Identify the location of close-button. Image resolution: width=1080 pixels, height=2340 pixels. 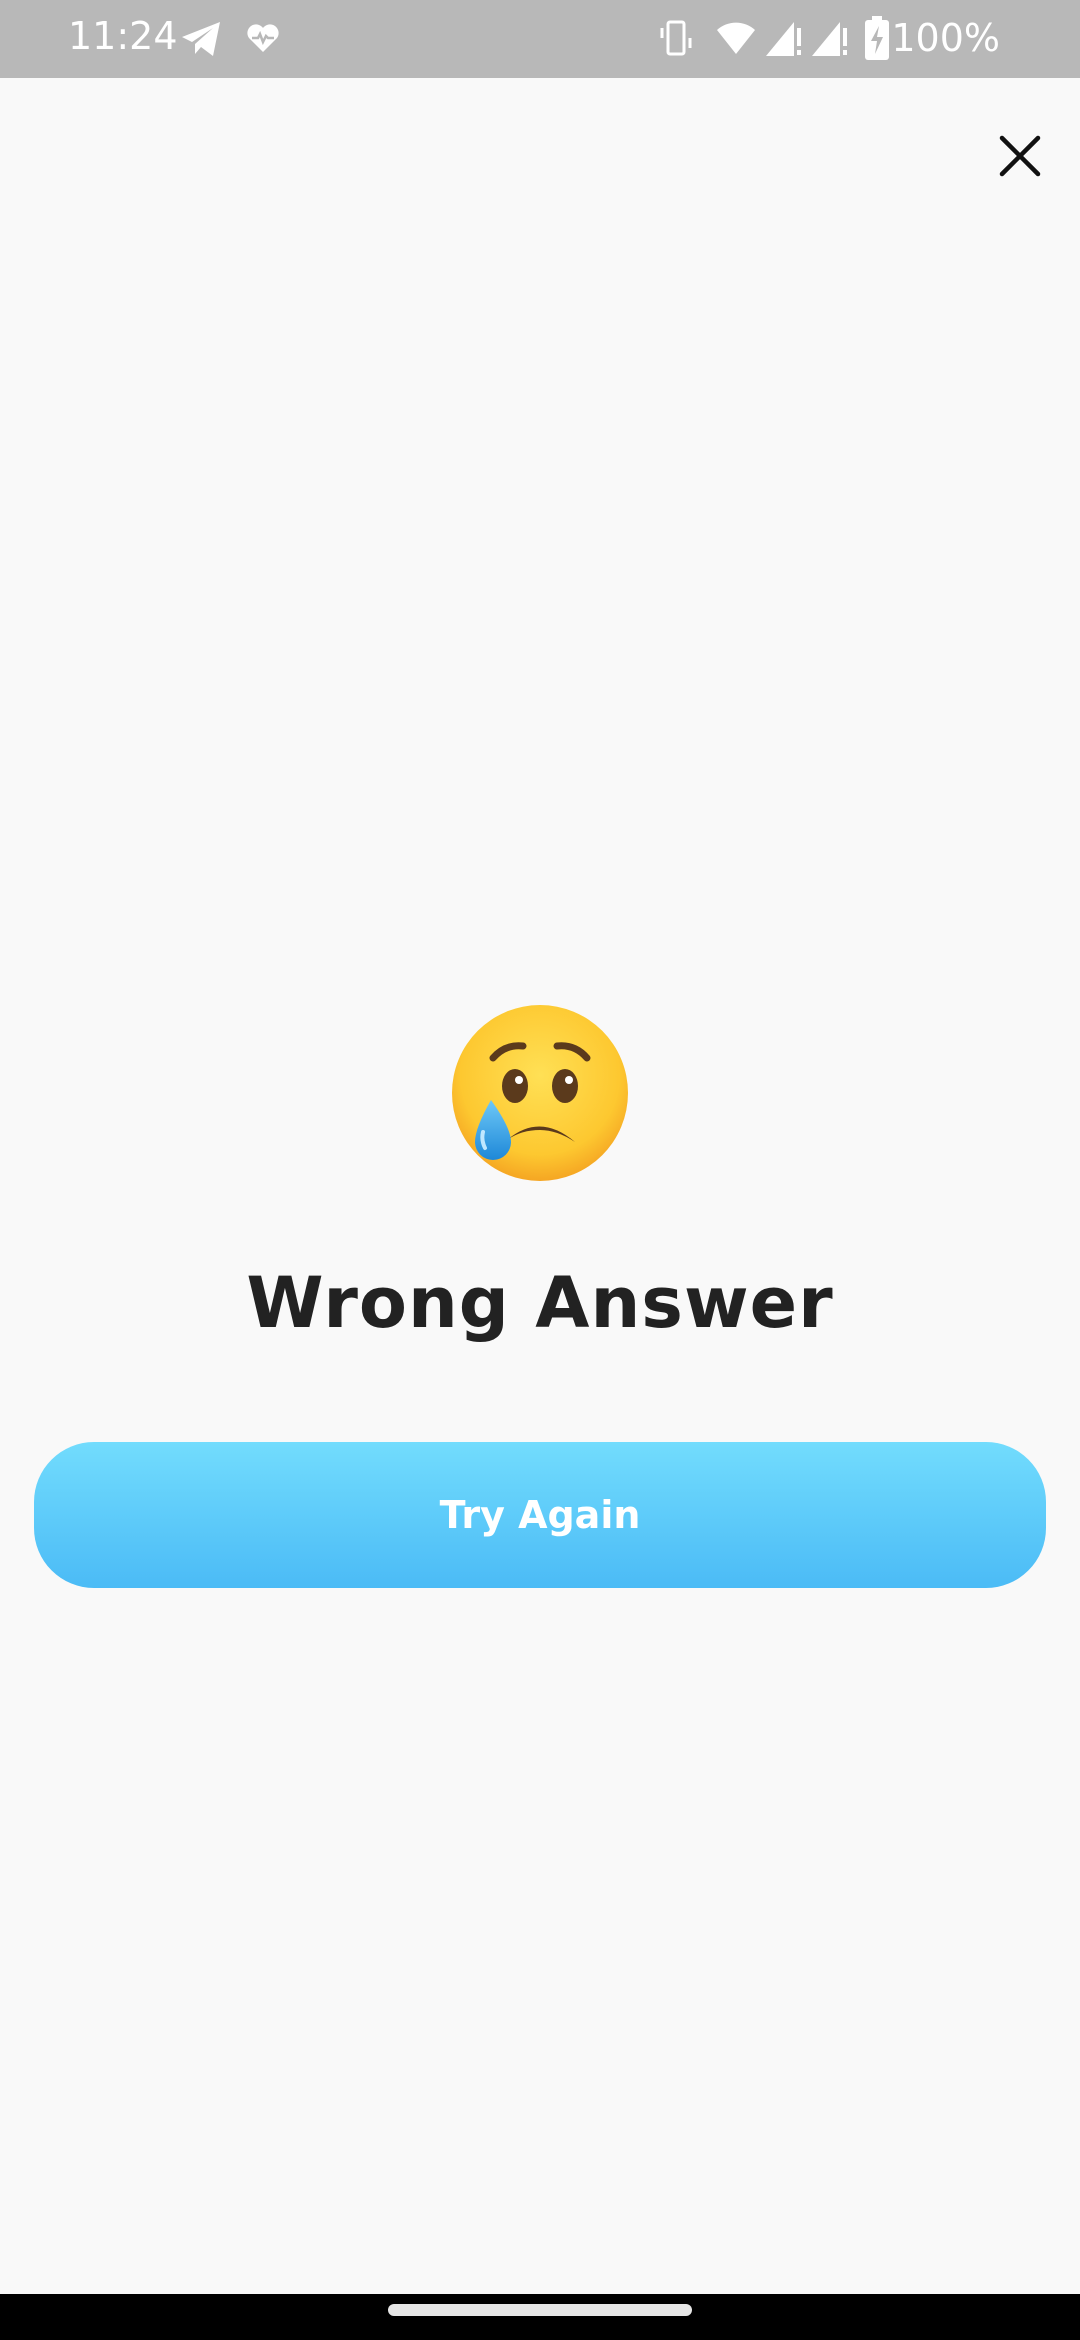
(1020, 158).